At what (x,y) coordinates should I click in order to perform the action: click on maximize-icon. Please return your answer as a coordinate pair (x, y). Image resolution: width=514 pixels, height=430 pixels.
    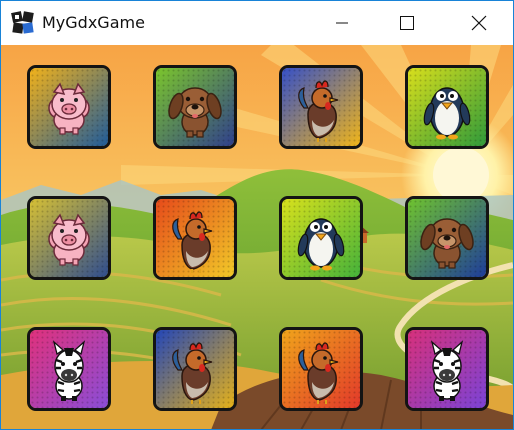
    Looking at the image, I should click on (407, 23).